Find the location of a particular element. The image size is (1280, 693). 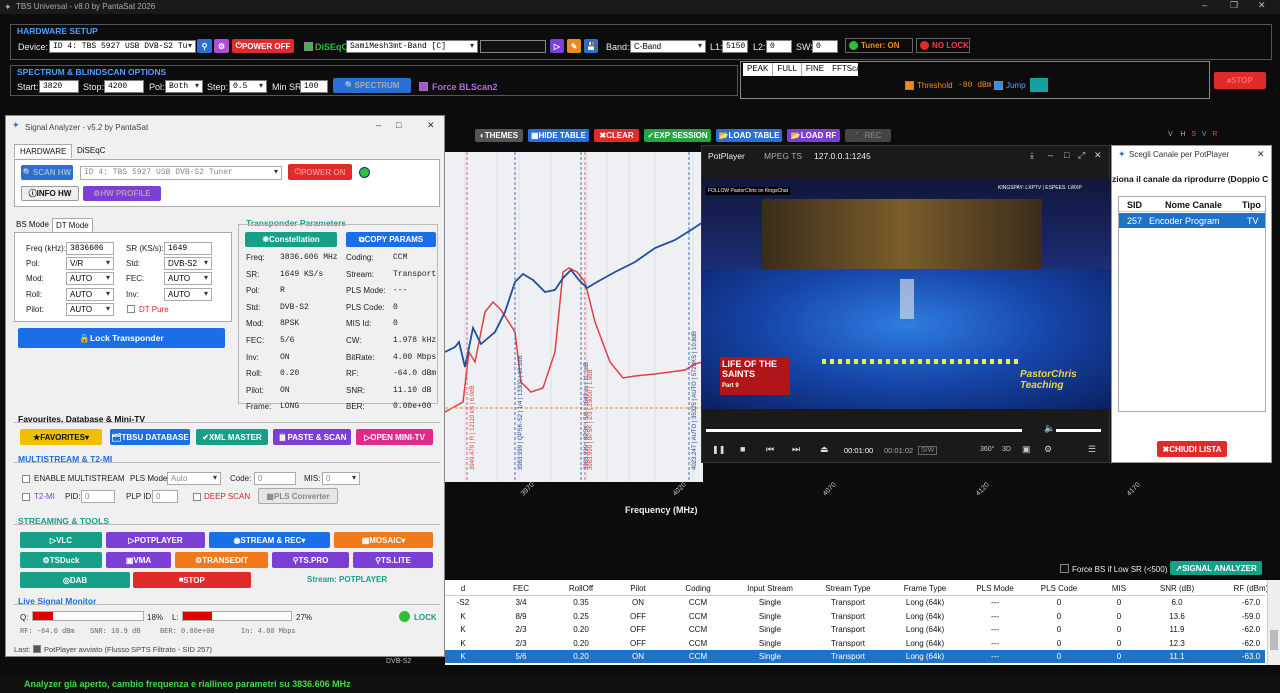

sw-input: 0 is located at coordinates (825, 46).